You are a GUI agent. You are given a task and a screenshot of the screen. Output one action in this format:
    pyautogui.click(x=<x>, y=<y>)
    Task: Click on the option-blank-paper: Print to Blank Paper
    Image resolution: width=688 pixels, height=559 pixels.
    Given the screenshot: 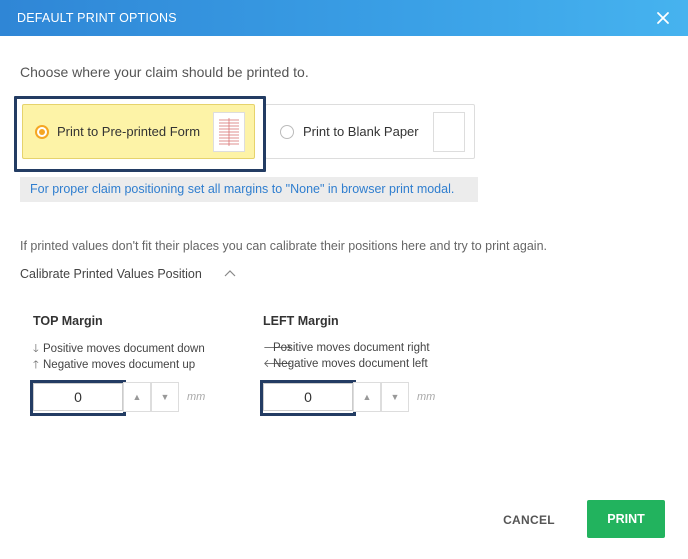 What is the action you would take?
    pyautogui.click(x=370, y=131)
    